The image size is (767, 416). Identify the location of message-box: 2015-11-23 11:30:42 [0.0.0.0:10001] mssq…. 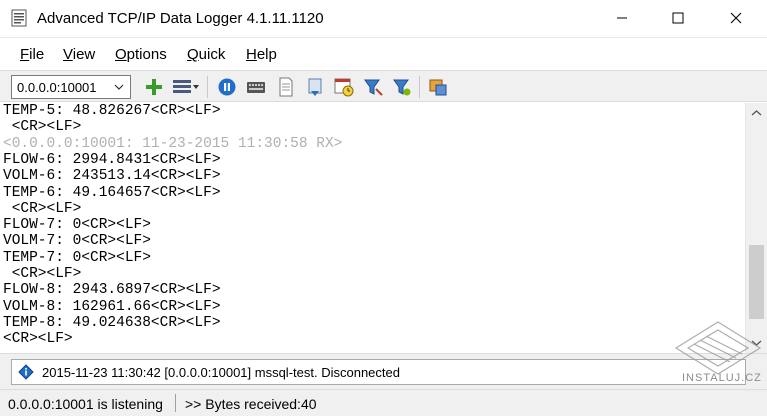
(378, 372).